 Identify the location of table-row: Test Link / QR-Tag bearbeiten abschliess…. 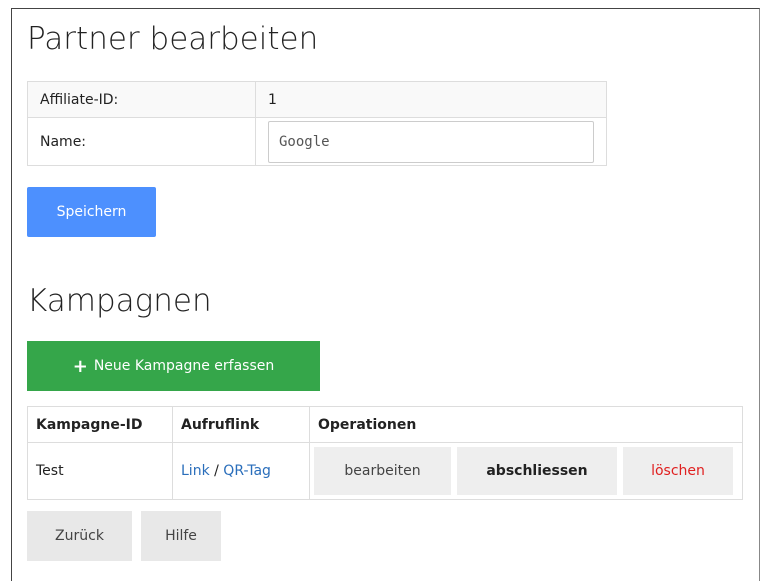
(385, 471).